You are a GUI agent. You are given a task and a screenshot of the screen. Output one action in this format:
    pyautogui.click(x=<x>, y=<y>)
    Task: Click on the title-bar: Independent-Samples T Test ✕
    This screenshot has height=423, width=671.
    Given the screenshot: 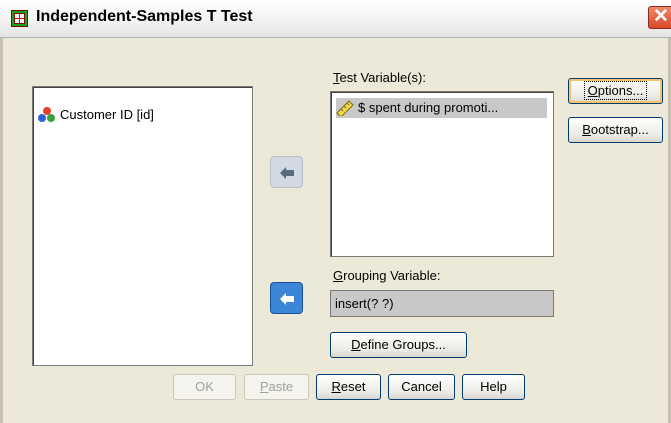 What is the action you would take?
    pyautogui.click(x=335, y=19)
    